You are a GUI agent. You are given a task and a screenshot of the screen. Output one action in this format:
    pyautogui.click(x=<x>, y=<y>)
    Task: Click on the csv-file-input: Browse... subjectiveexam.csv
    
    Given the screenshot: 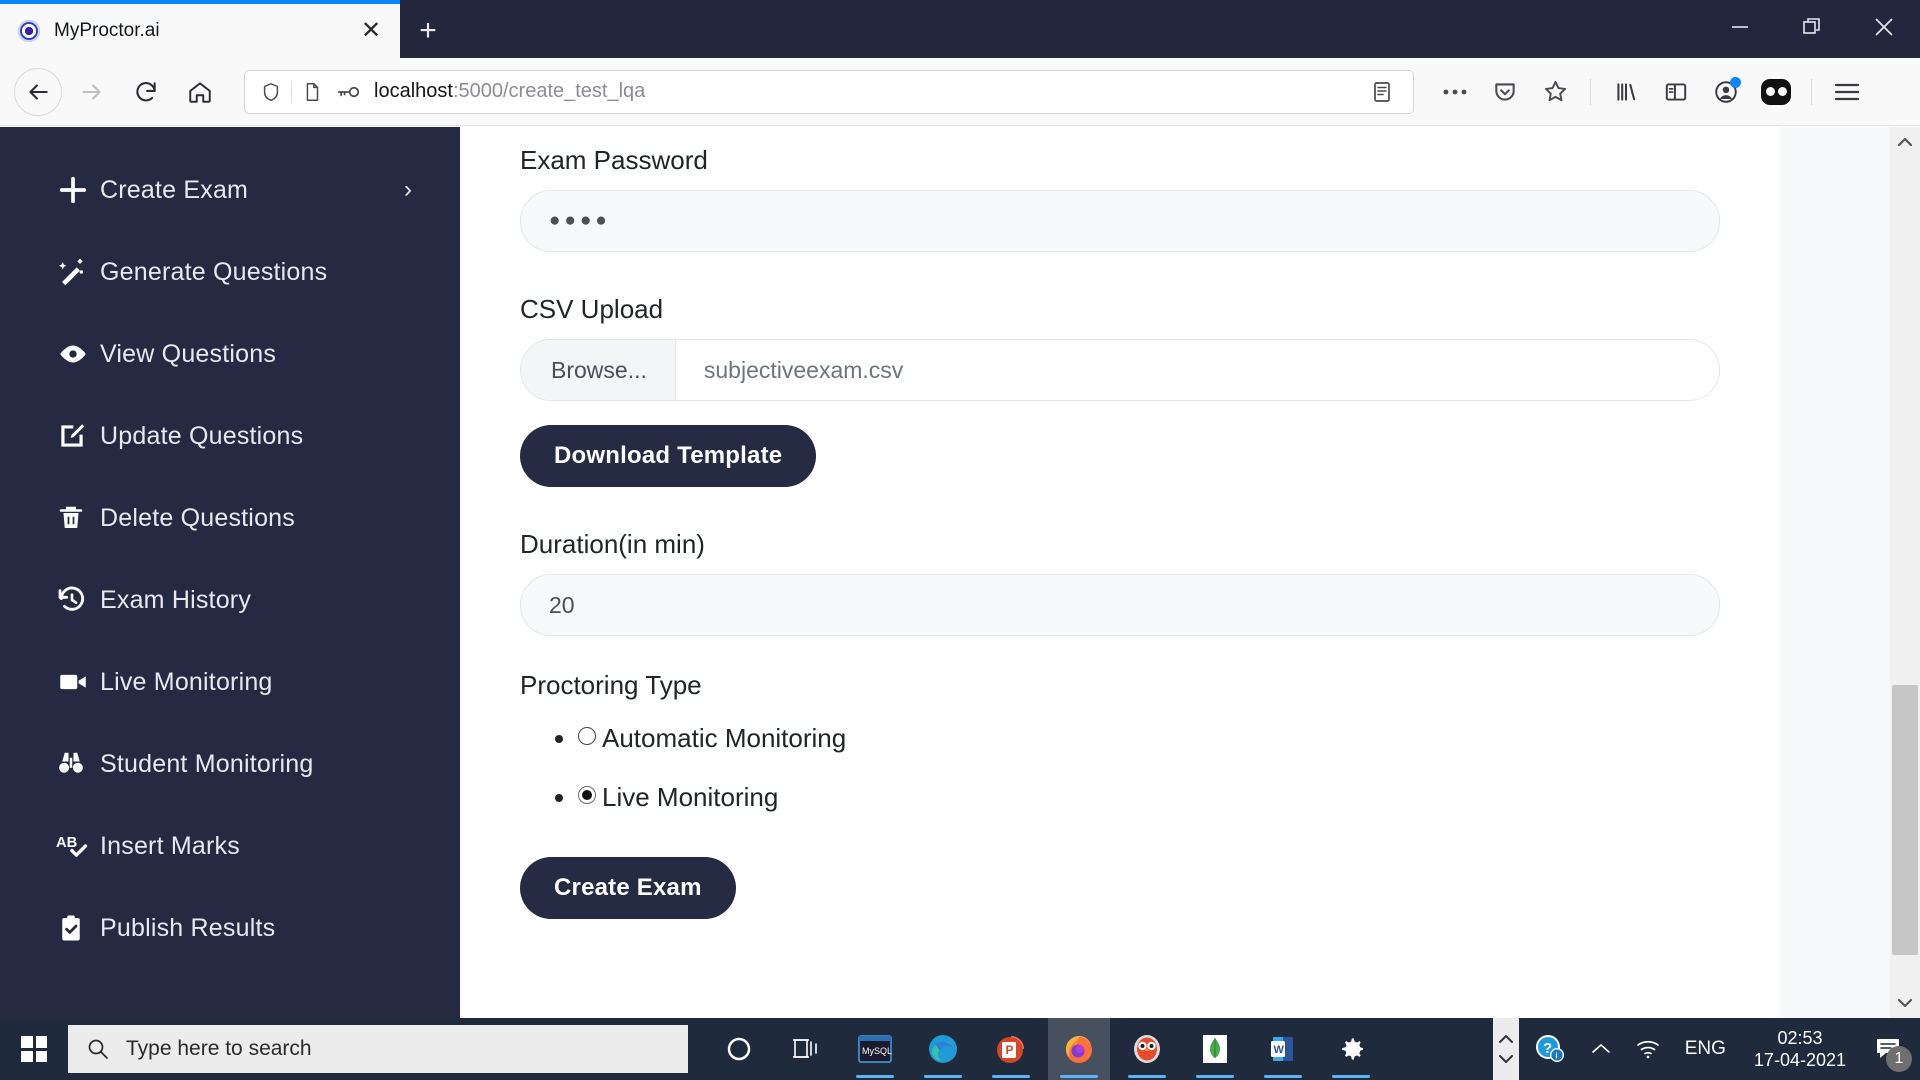 What is the action you would take?
    pyautogui.click(x=1120, y=370)
    